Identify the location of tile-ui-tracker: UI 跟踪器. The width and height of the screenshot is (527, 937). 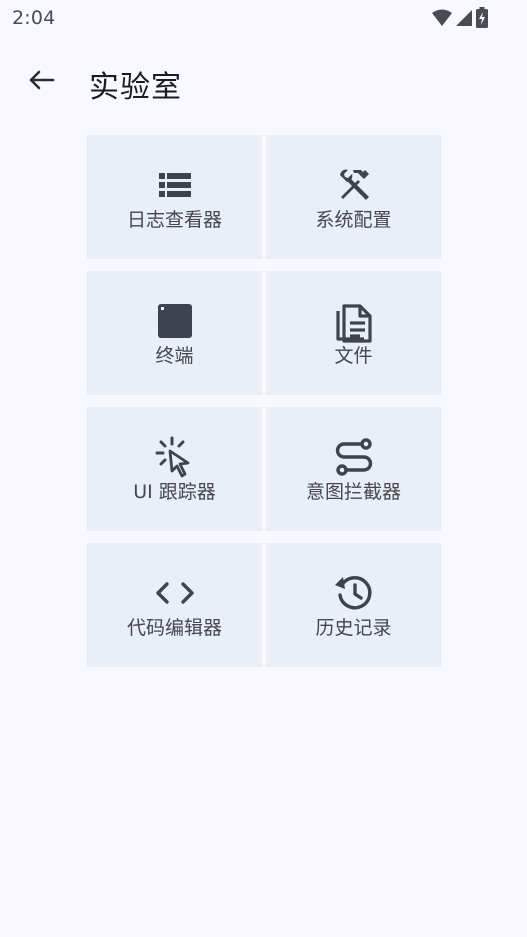
(174, 469).